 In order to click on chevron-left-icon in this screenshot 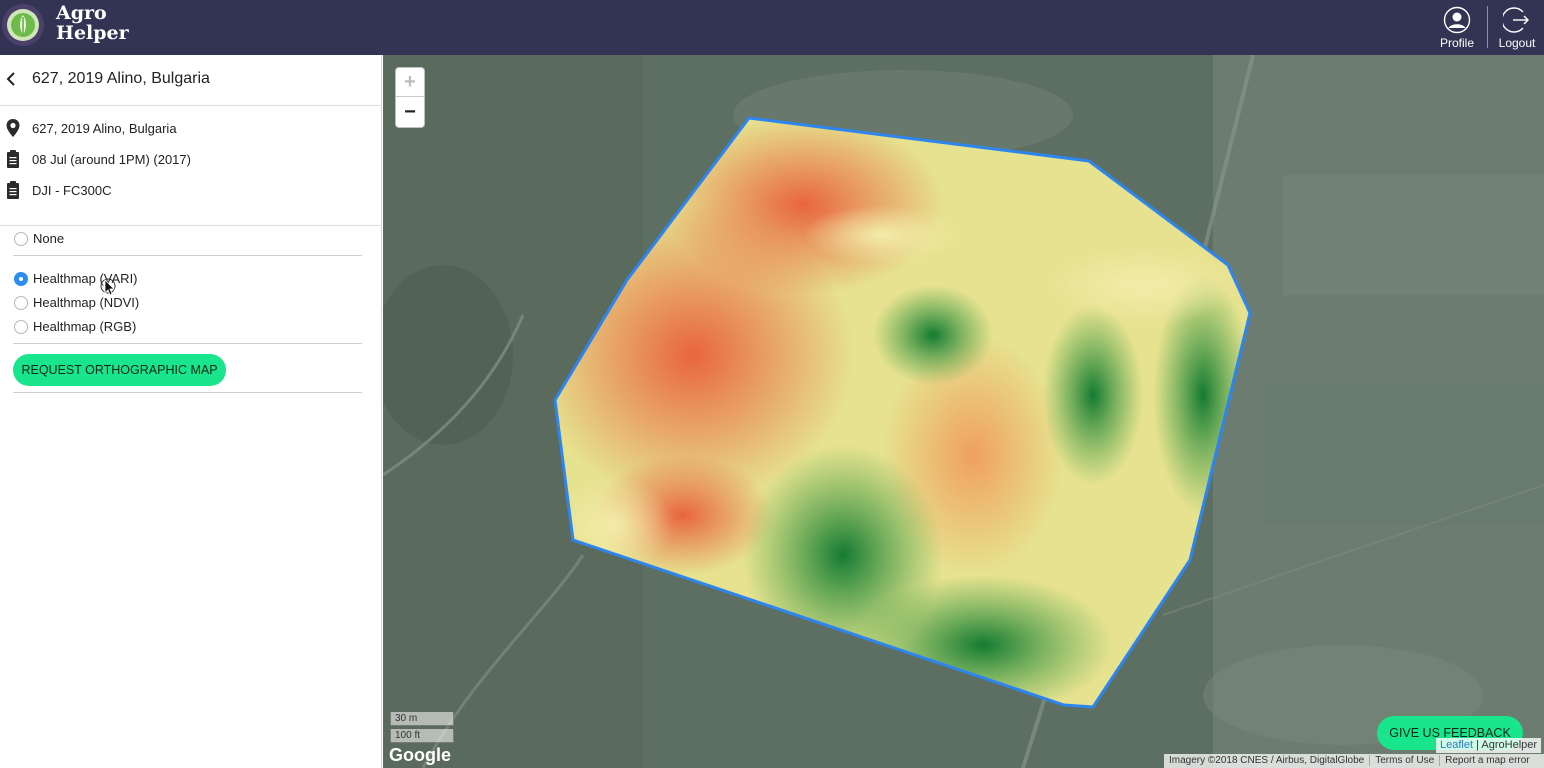, I will do `click(12, 79)`.